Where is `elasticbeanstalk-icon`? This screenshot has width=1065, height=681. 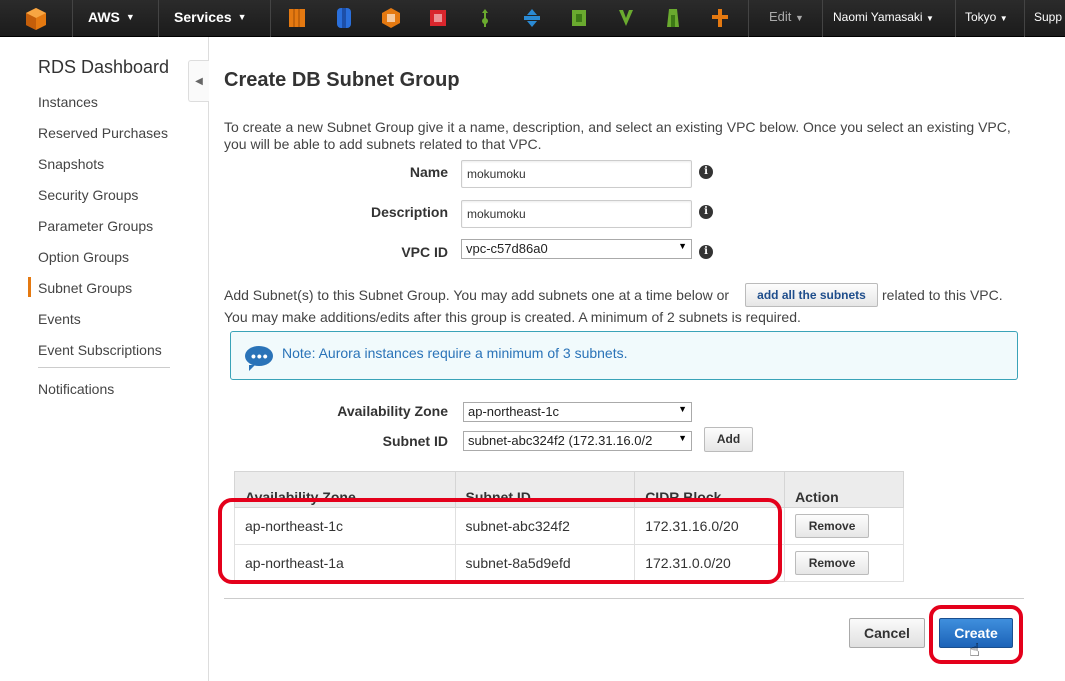 elasticbeanstalk-icon is located at coordinates (485, 18).